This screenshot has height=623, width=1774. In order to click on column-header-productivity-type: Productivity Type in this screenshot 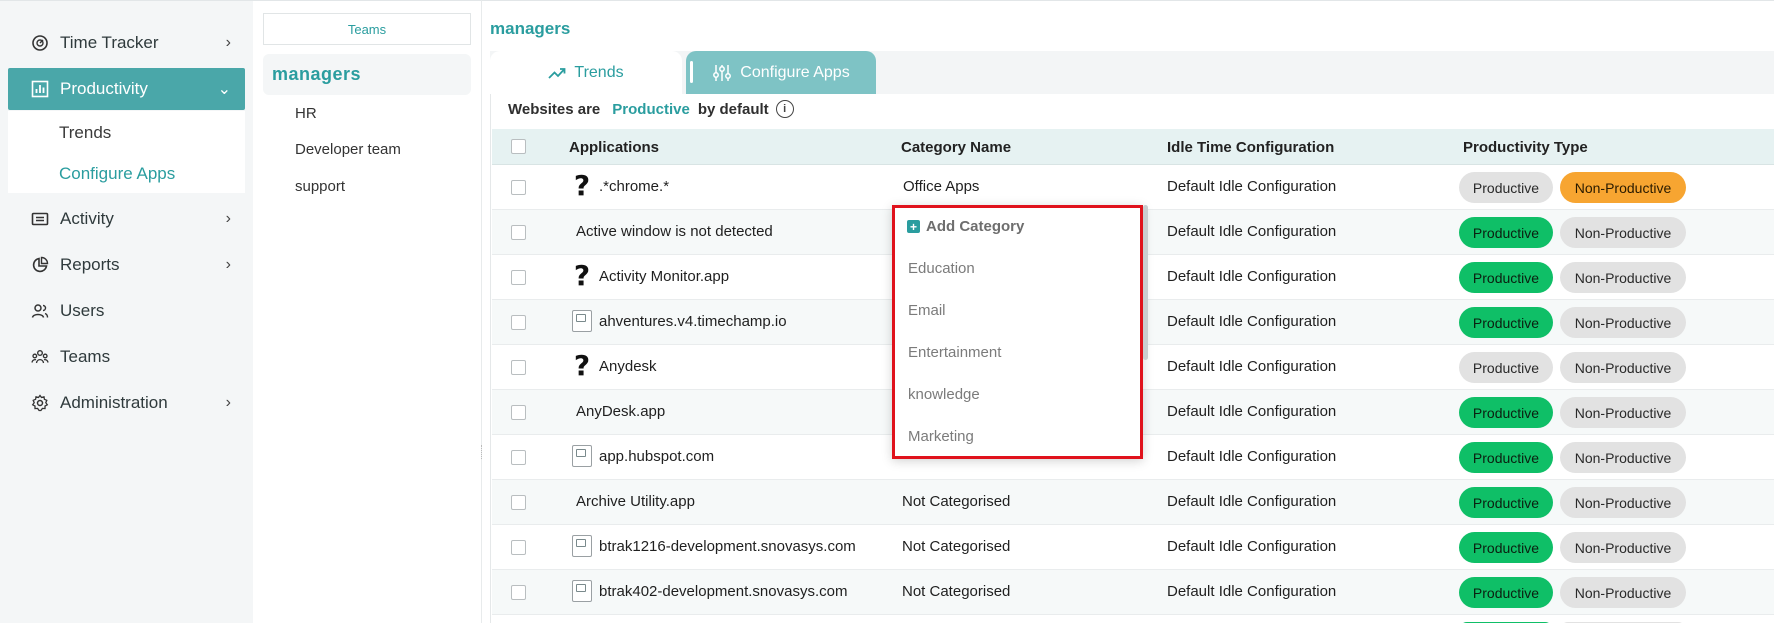, I will do `click(1525, 147)`.